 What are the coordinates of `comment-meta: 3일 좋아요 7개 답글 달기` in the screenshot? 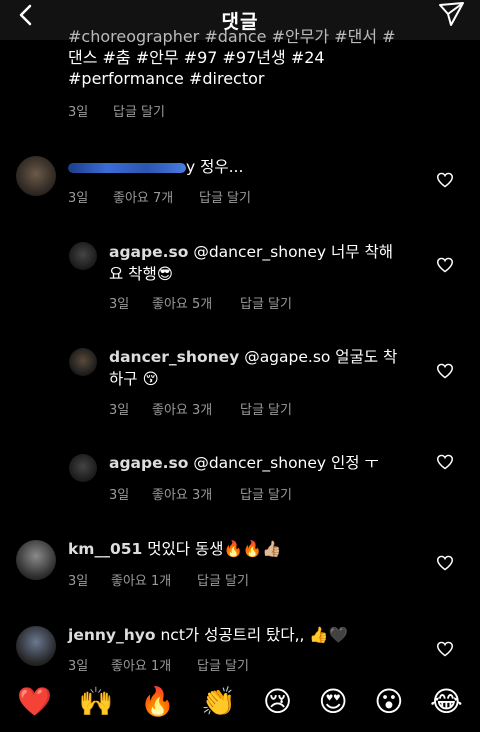 It's located at (159, 196).